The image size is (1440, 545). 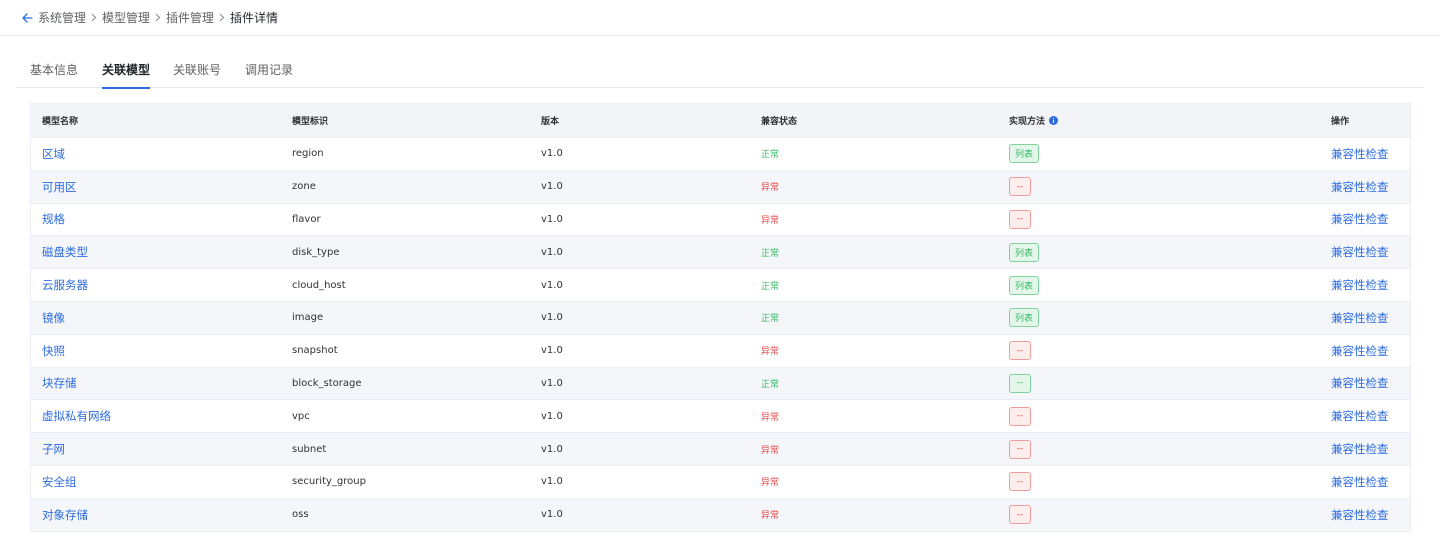 I want to click on table-row: 子网 subnet v1.0 异常 -- 兼容性检查, so click(x=720, y=448).